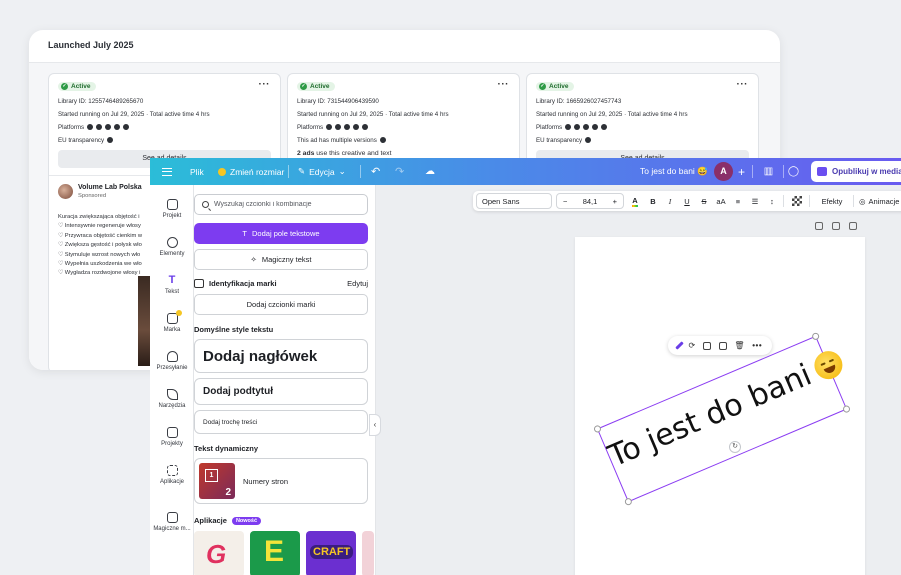 This screenshot has height=575, width=901. I want to click on app-tile, so click(368, 553).